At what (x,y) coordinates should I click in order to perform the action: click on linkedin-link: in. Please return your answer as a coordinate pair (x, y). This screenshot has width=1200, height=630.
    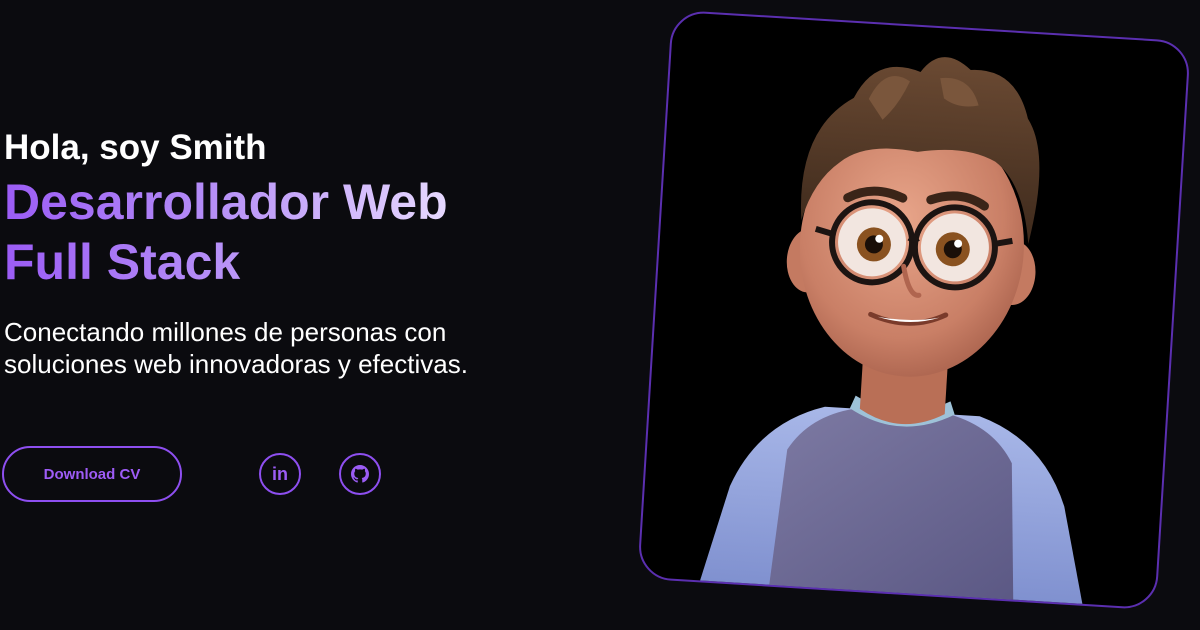
    Looking at the image, I should click on (280, 474).